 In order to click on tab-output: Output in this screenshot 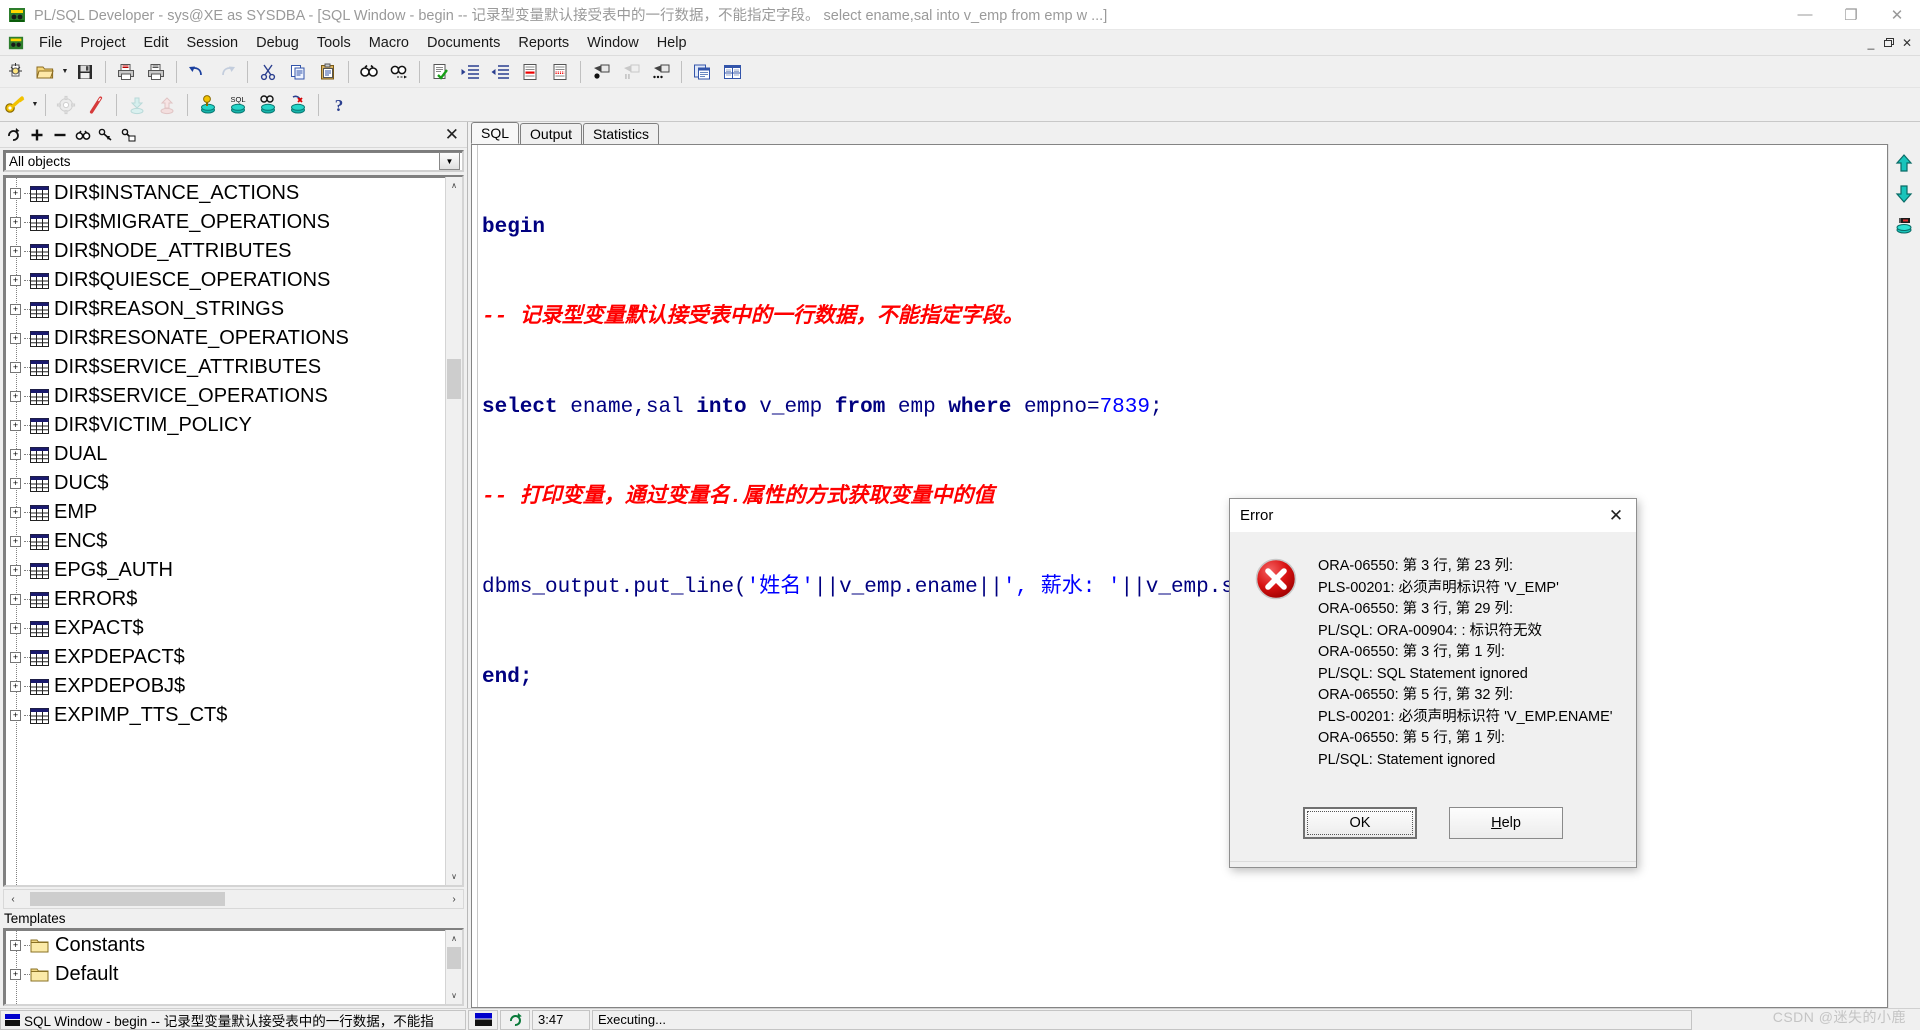, I will do `click(551, 133)`.